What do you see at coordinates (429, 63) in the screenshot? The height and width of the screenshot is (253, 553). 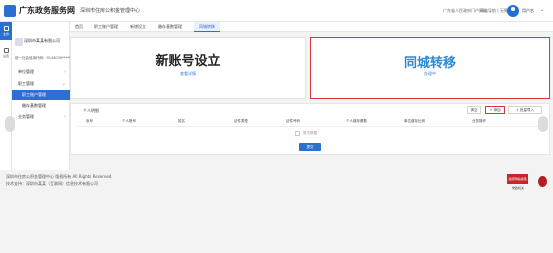 I see `card-title: 同城转移` at bounding box center [429, 63].